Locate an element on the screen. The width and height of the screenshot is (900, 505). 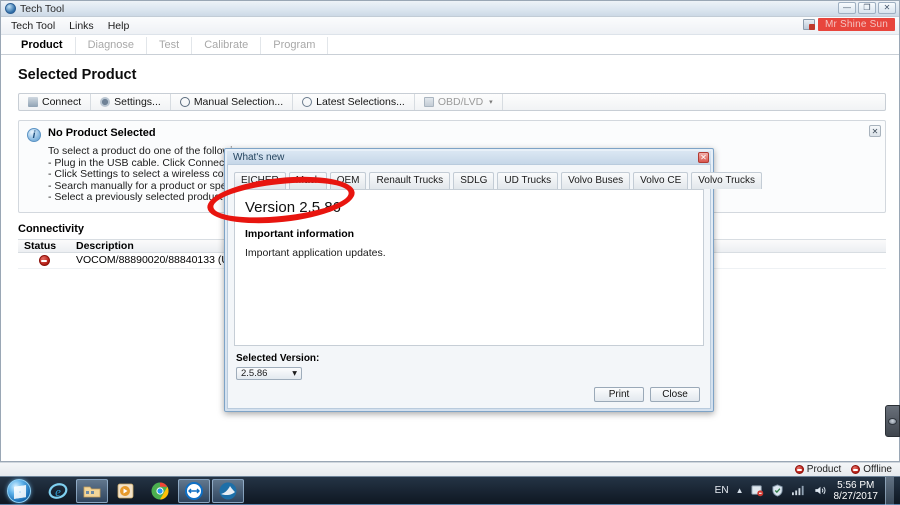
dialog-close-icon: ✕ is located at coordinates (703, 157).